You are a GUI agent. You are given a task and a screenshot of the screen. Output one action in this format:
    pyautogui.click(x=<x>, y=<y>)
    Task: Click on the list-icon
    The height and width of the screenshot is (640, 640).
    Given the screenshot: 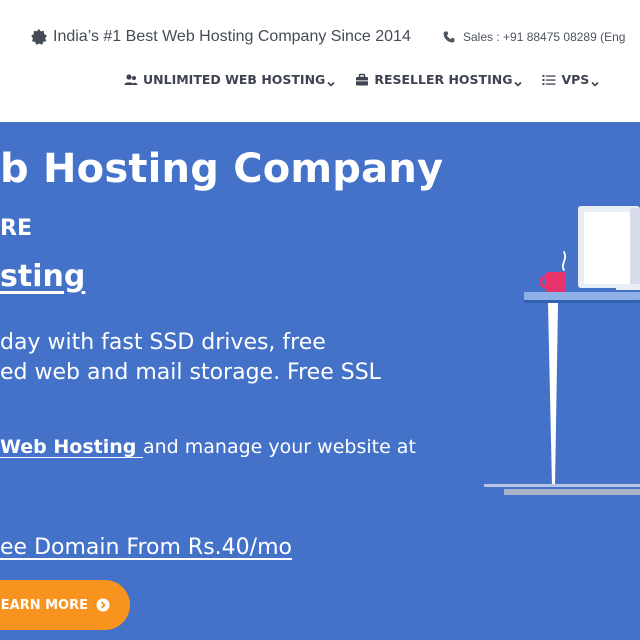 What is the action you would take?
    pyautogui.click(x=549, y=80)
    